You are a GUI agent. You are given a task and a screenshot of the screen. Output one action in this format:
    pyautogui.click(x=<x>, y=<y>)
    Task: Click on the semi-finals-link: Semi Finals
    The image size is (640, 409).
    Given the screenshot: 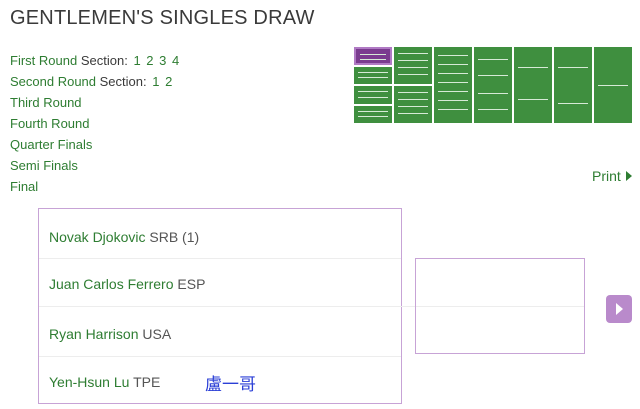 What is the action you would take?
    pyautogui.click(x=94, y=165)
    